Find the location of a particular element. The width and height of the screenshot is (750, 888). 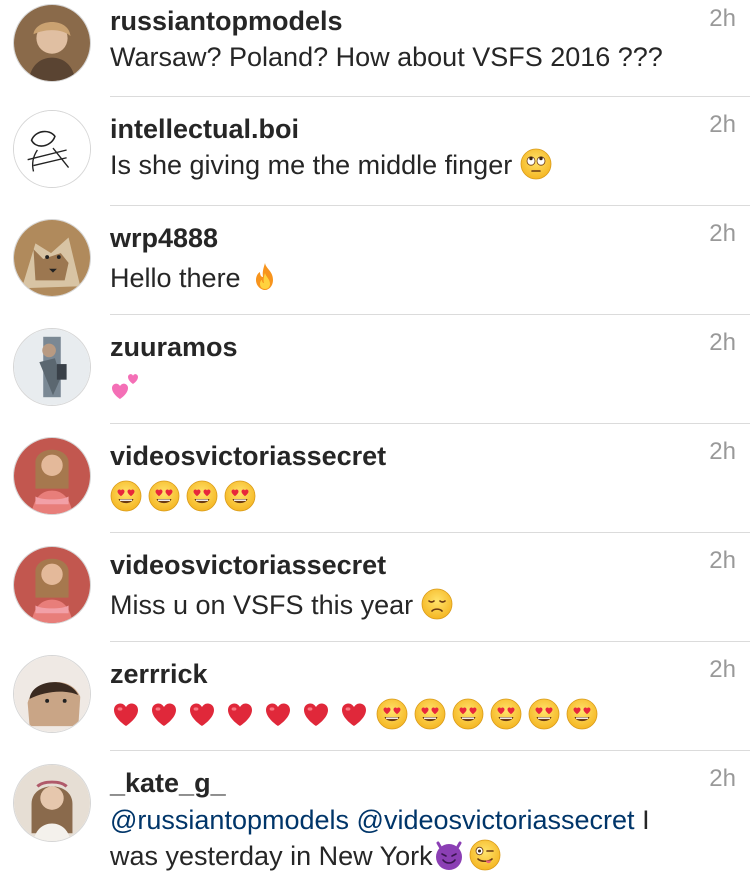

comment-username: _kate_g_ is located at coordinates (168, 783).